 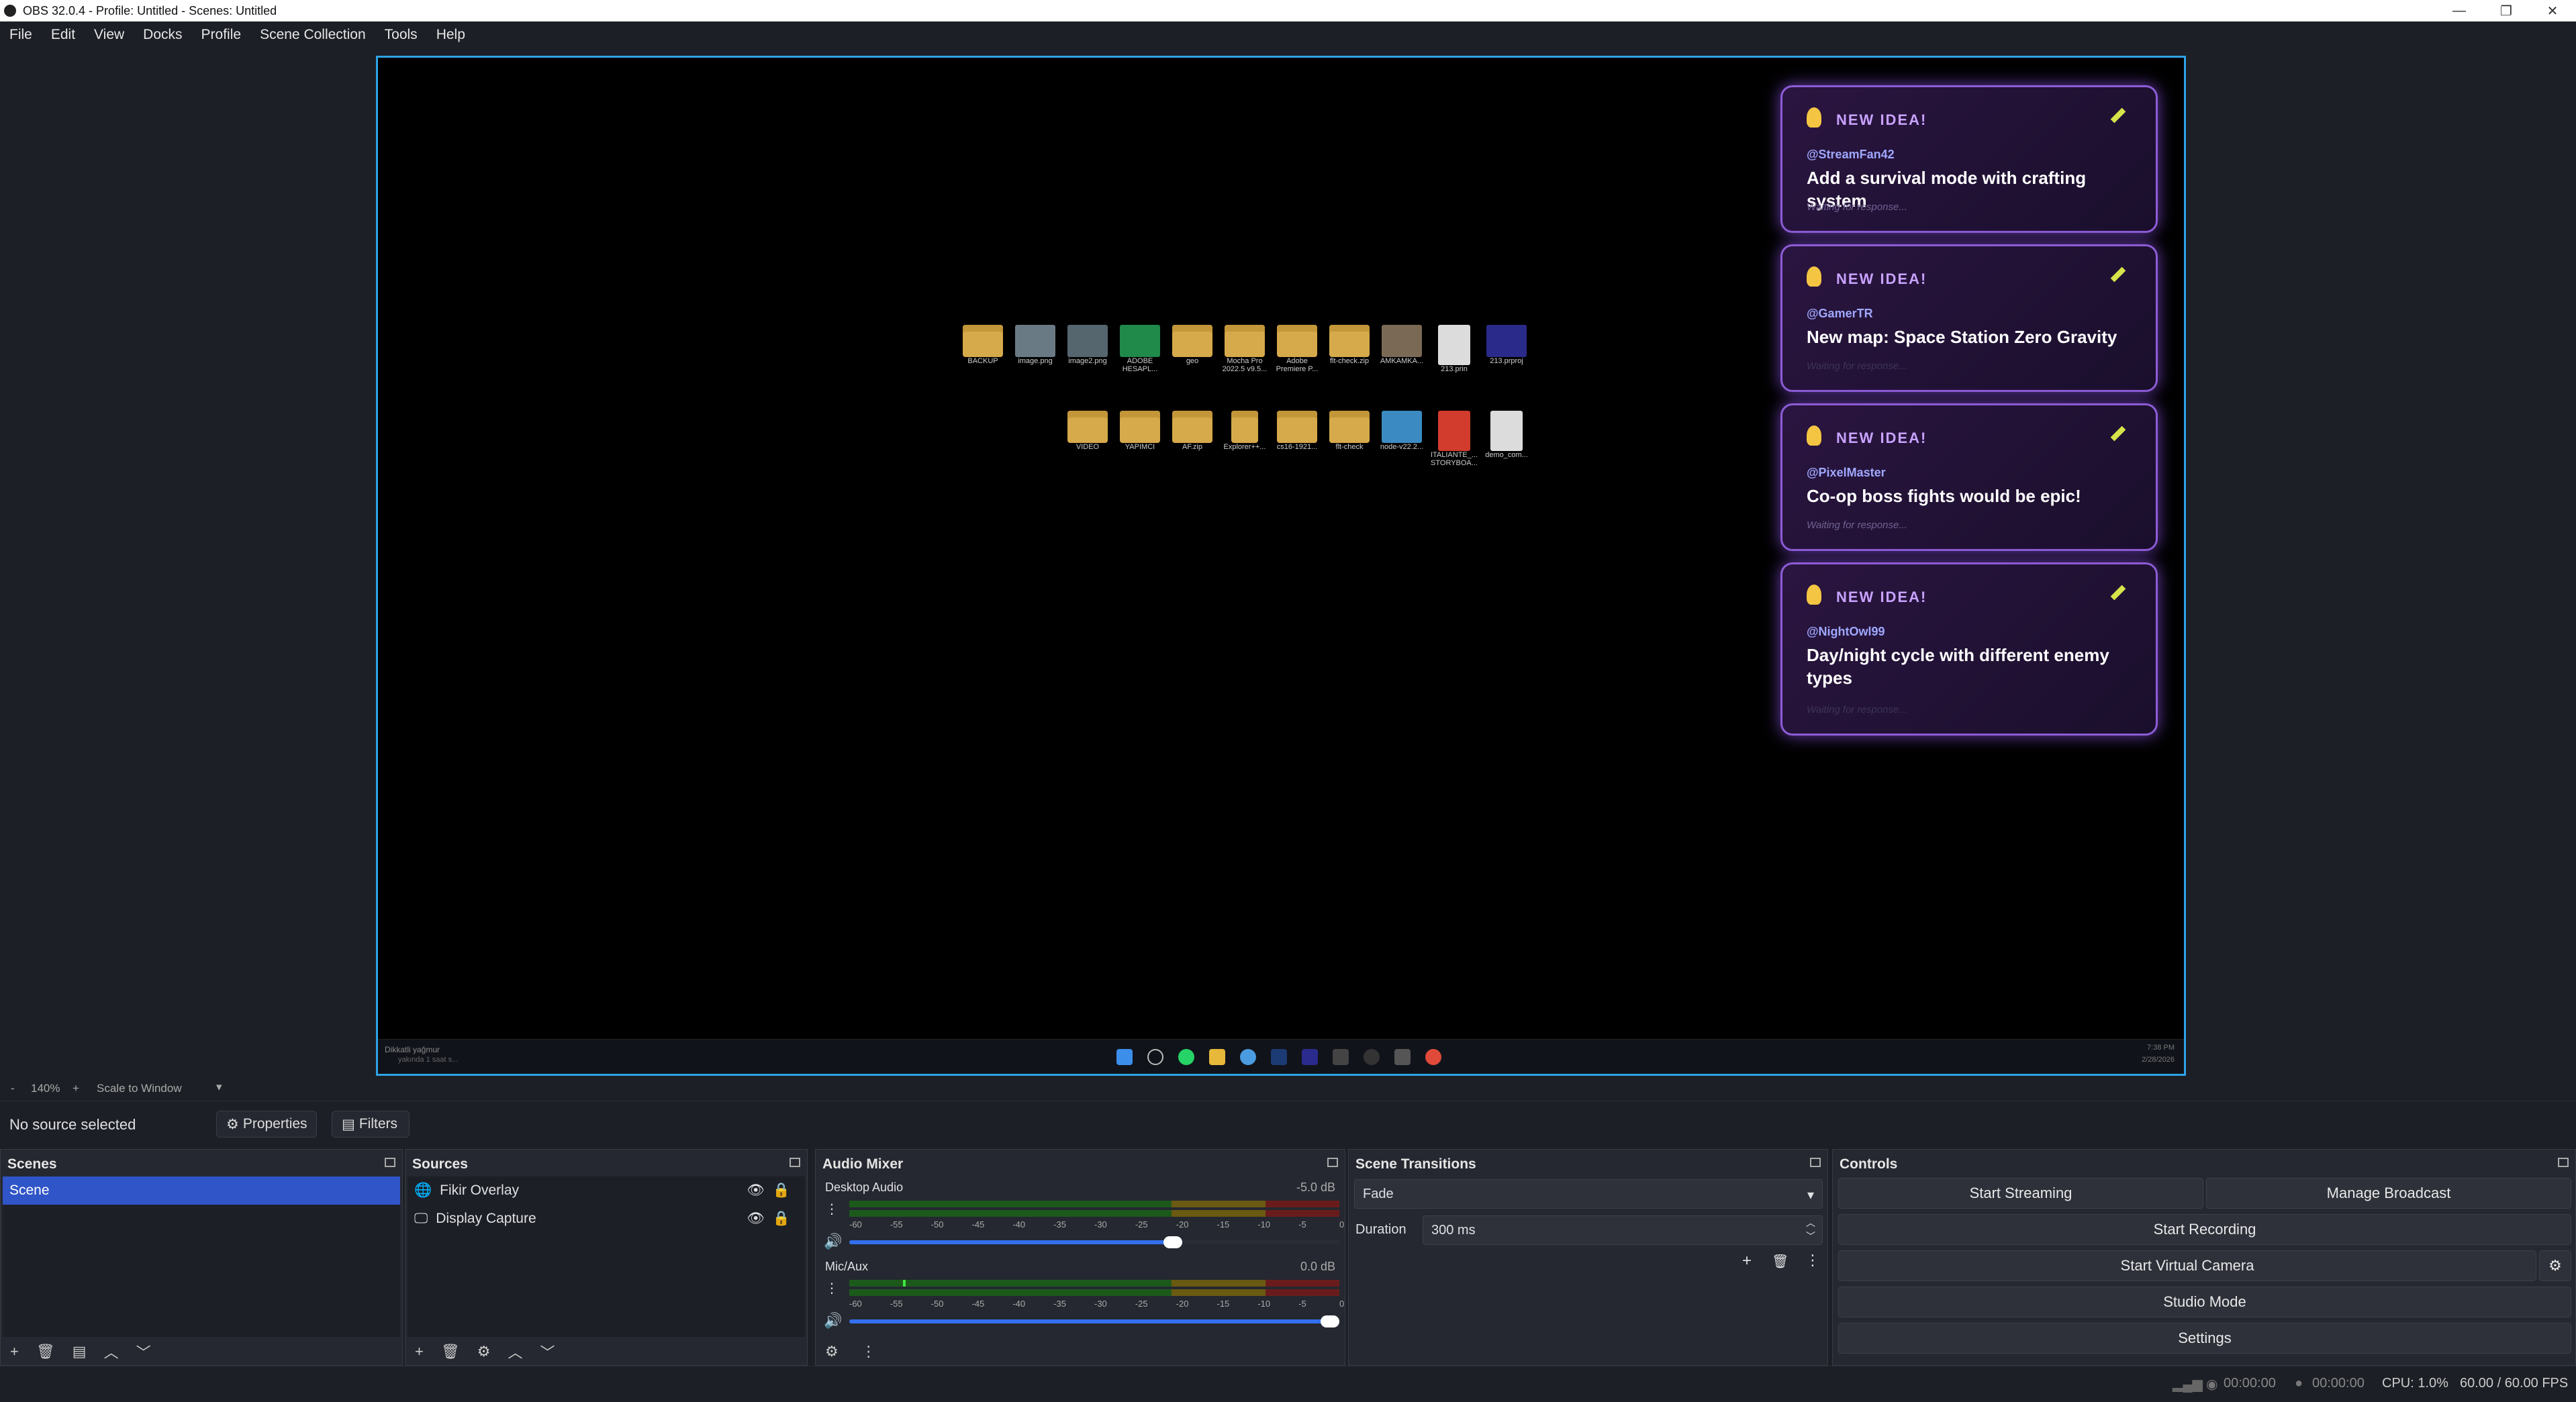 What do you see at coordinates (2299, 1383) in the screenshot?
I see `record-icon: ●` at bounding box center [2299, 1383].